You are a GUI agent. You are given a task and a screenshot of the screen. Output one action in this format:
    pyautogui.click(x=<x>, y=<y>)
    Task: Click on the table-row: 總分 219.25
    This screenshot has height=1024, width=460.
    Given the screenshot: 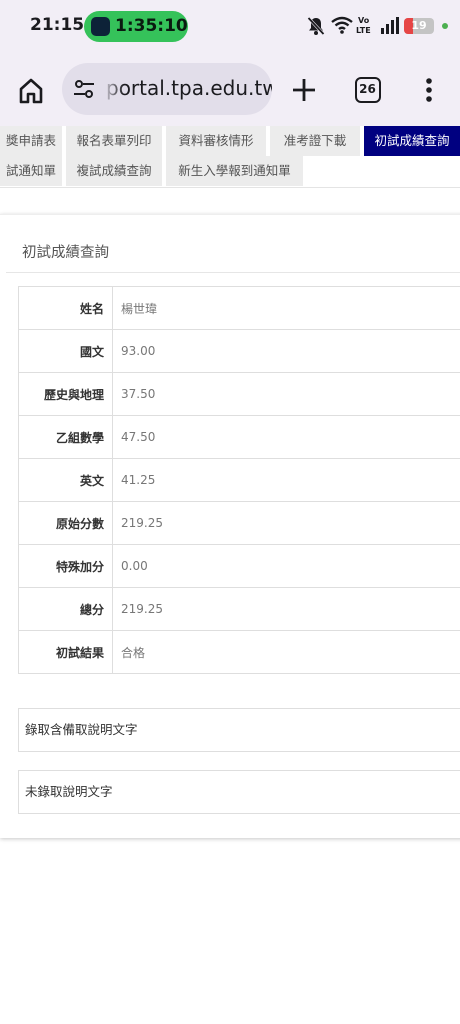 What is the action you would take?
    pyautogui.click(x=239, y=609)
    